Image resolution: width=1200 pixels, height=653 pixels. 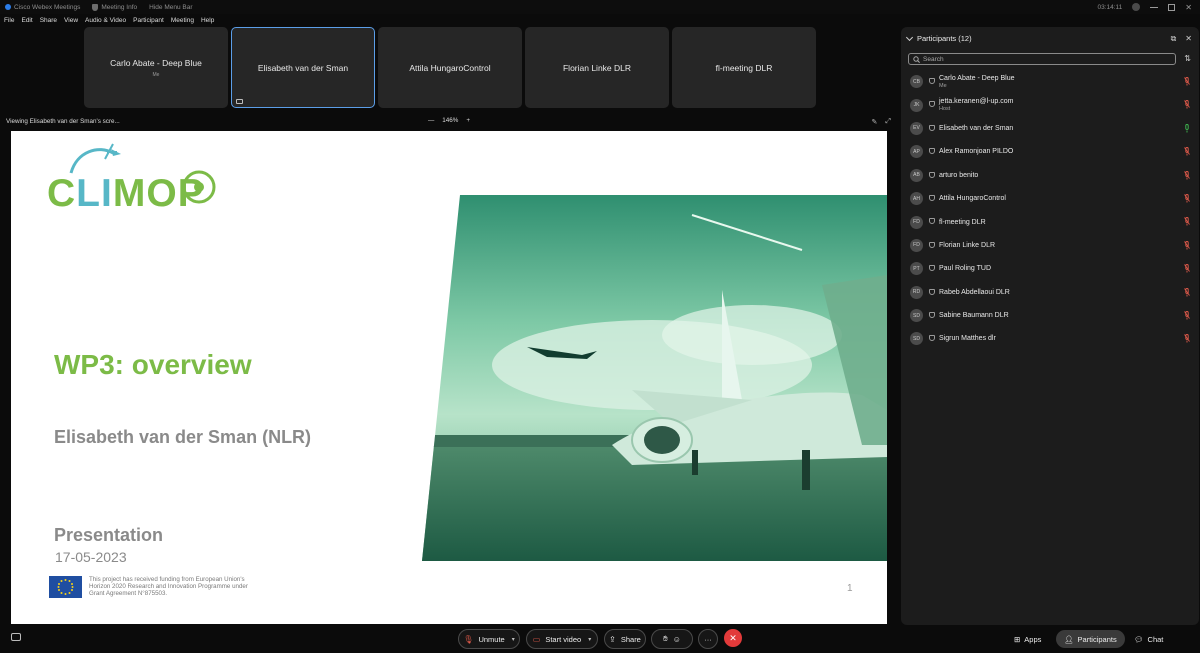 What do you see at coordinates (665, 639) in the screenshot?
I see `raise-hand-icon: ✋︎` at bounding box center [665, 639].